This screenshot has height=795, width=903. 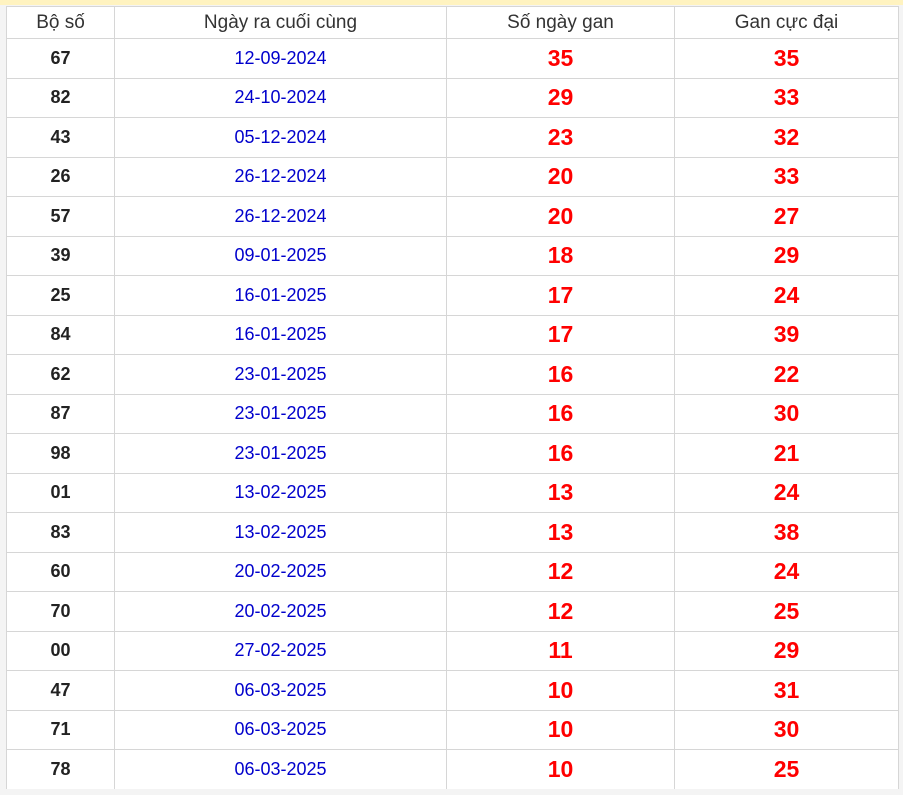 I want to click on cell-number: 71, so click(x=60, y=729).